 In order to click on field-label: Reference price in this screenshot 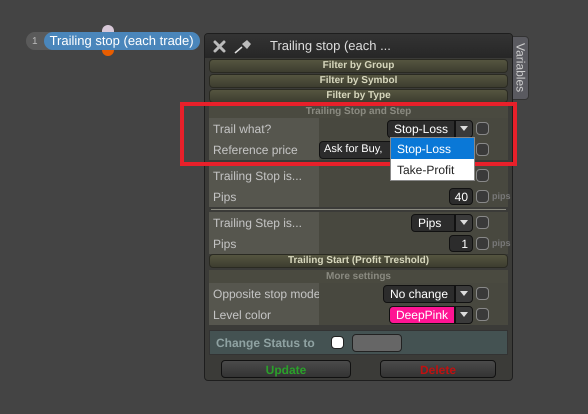, I will do `click(264, 149)`.